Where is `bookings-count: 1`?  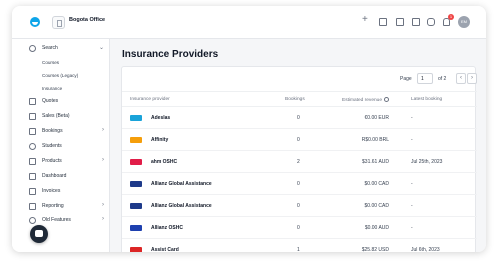
bookings-count: 1 is located at coordinates (298, 249).